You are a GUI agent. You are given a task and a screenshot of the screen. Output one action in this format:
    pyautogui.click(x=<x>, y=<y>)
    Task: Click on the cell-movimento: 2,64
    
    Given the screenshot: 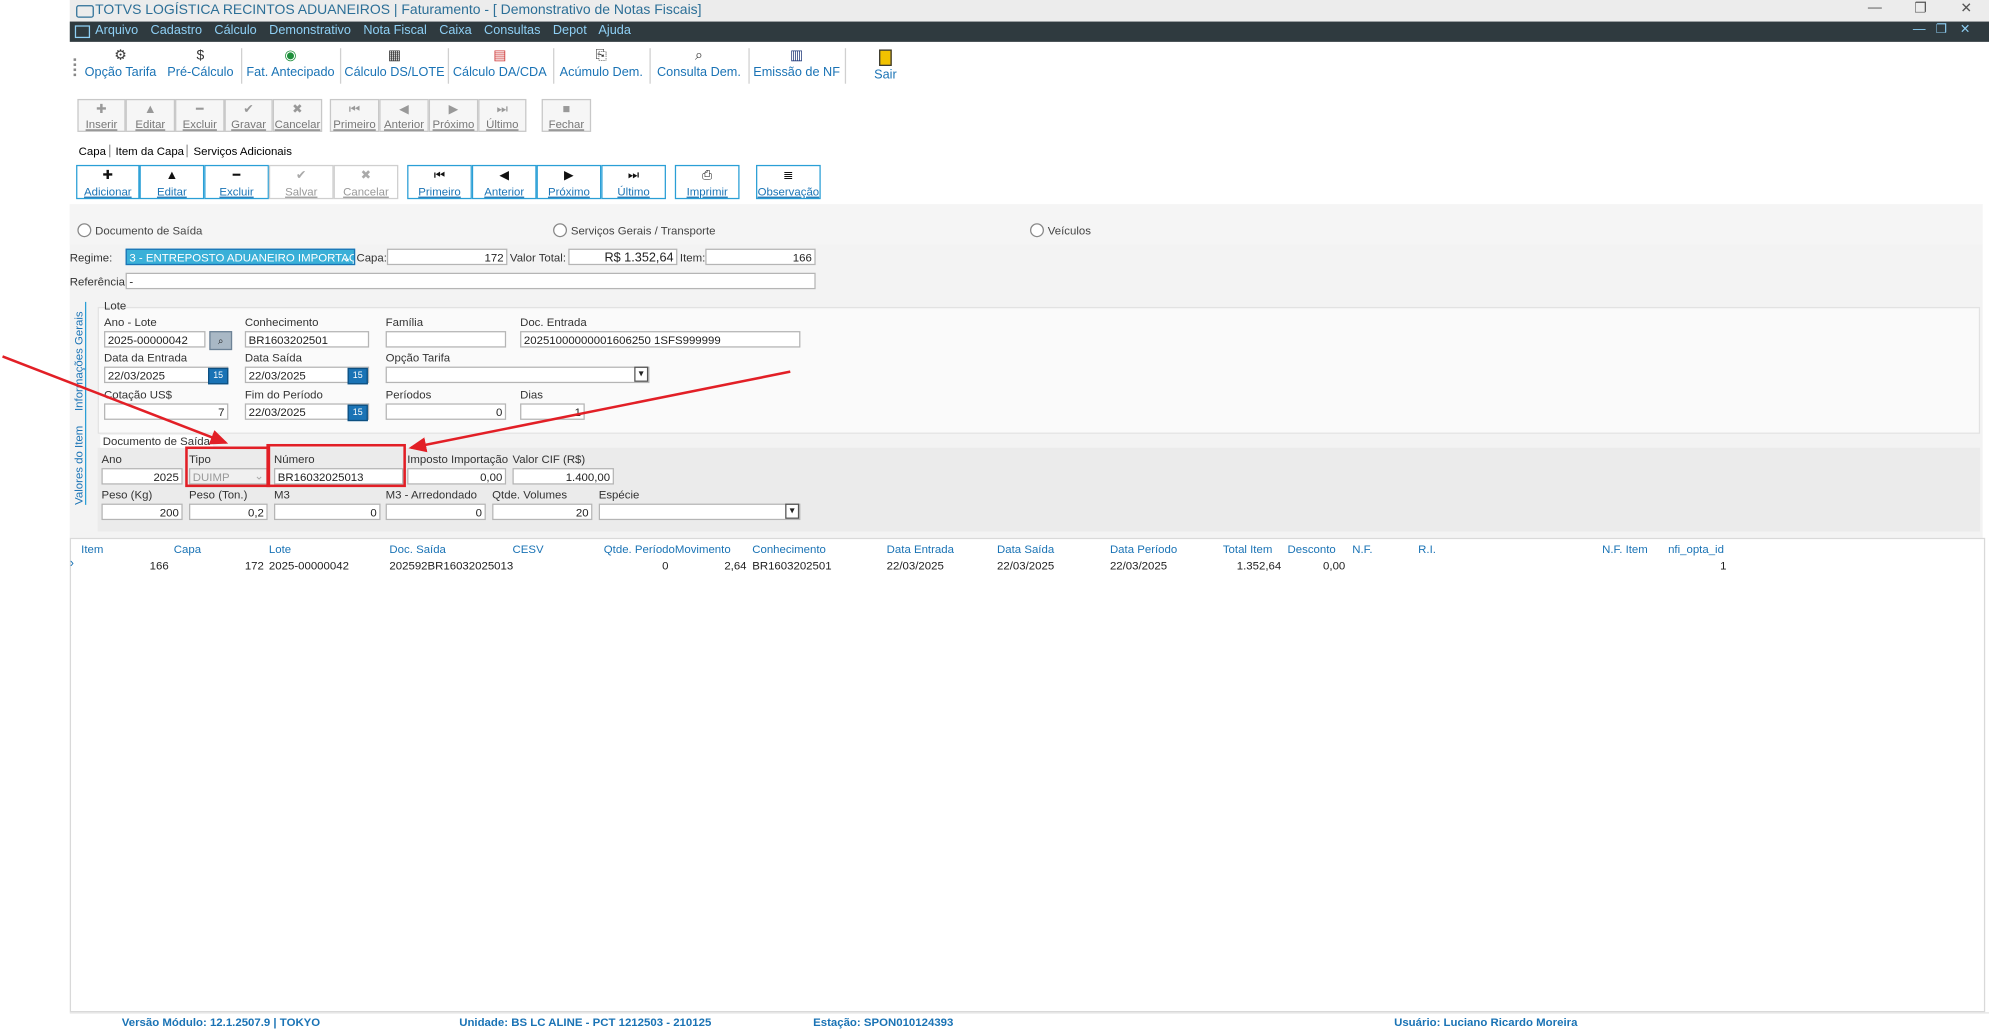 What is the action you would take?
    pyautogui.click(x=735, y=566)
    